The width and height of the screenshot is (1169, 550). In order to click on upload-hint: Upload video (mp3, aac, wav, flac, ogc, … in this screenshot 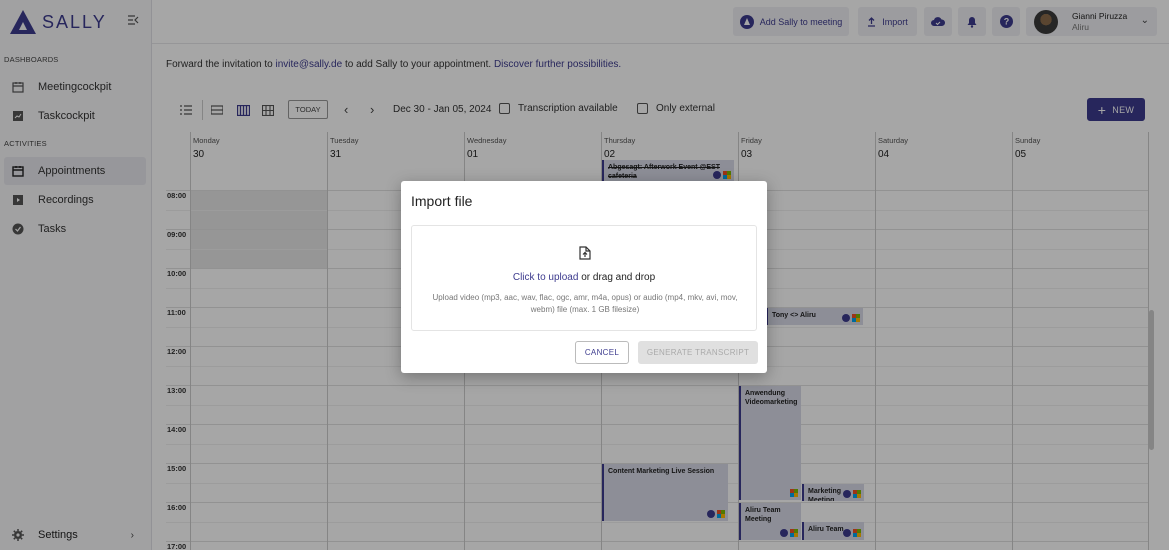, I will do `click(585, 303)`.